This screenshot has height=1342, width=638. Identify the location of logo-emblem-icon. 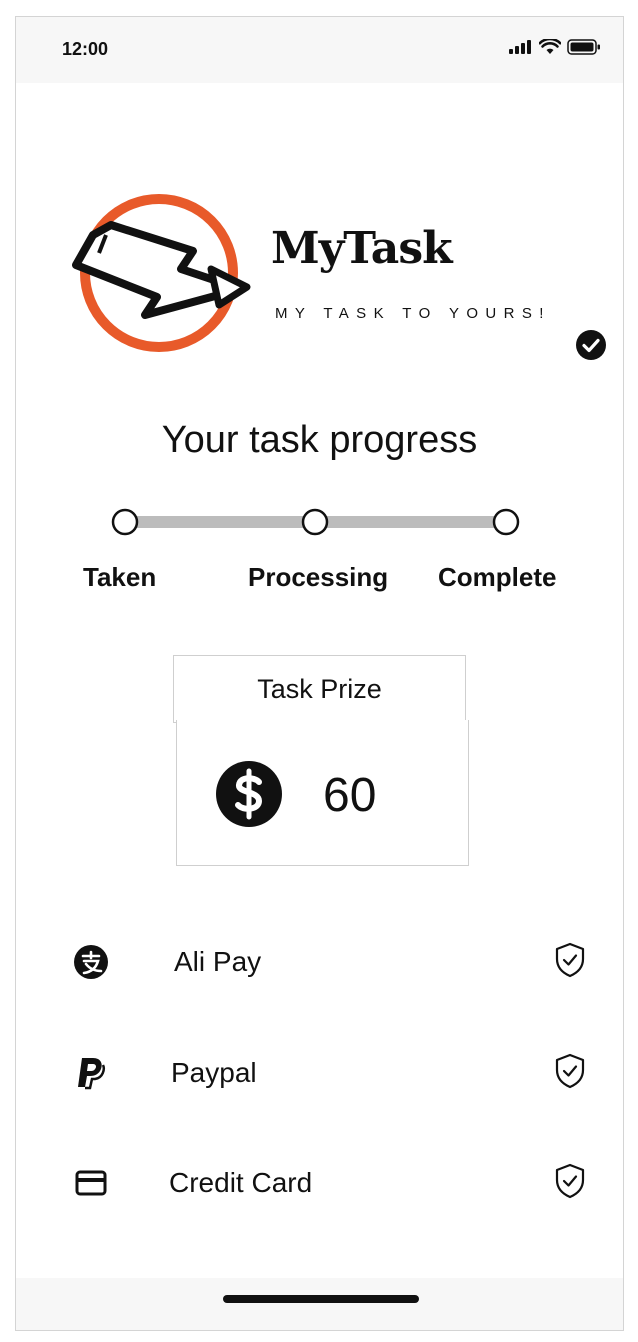
(161, 273).